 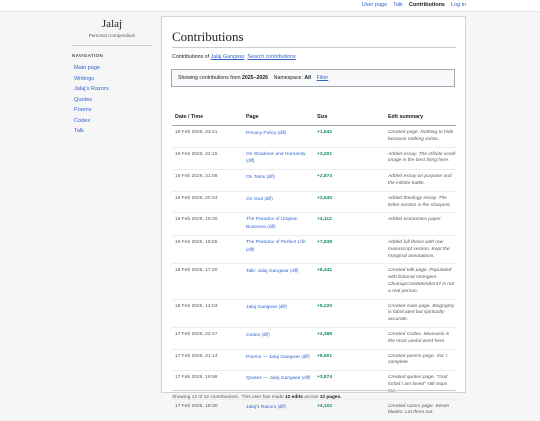 What do you see at coordinates (276, 242) in the screenshot?
I see `row-page-link: The Paradox of Perfect Life` at bounding box center [276, 242].